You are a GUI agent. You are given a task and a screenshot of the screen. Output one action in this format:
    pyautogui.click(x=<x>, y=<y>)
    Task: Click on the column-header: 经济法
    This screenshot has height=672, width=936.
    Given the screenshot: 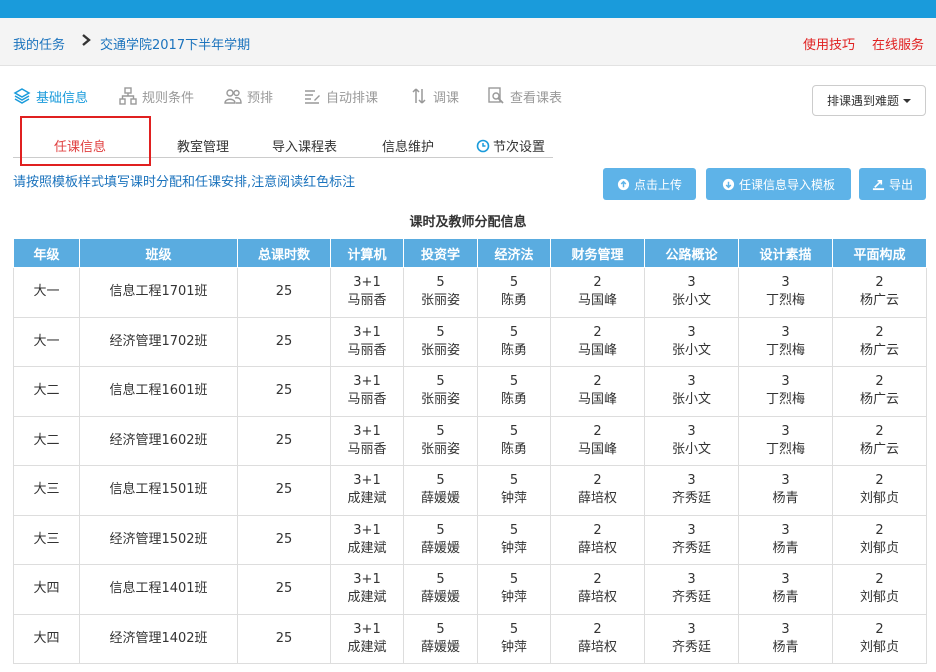 What is the action you would take?
    pyautogui.click(x=514, y=253)
    